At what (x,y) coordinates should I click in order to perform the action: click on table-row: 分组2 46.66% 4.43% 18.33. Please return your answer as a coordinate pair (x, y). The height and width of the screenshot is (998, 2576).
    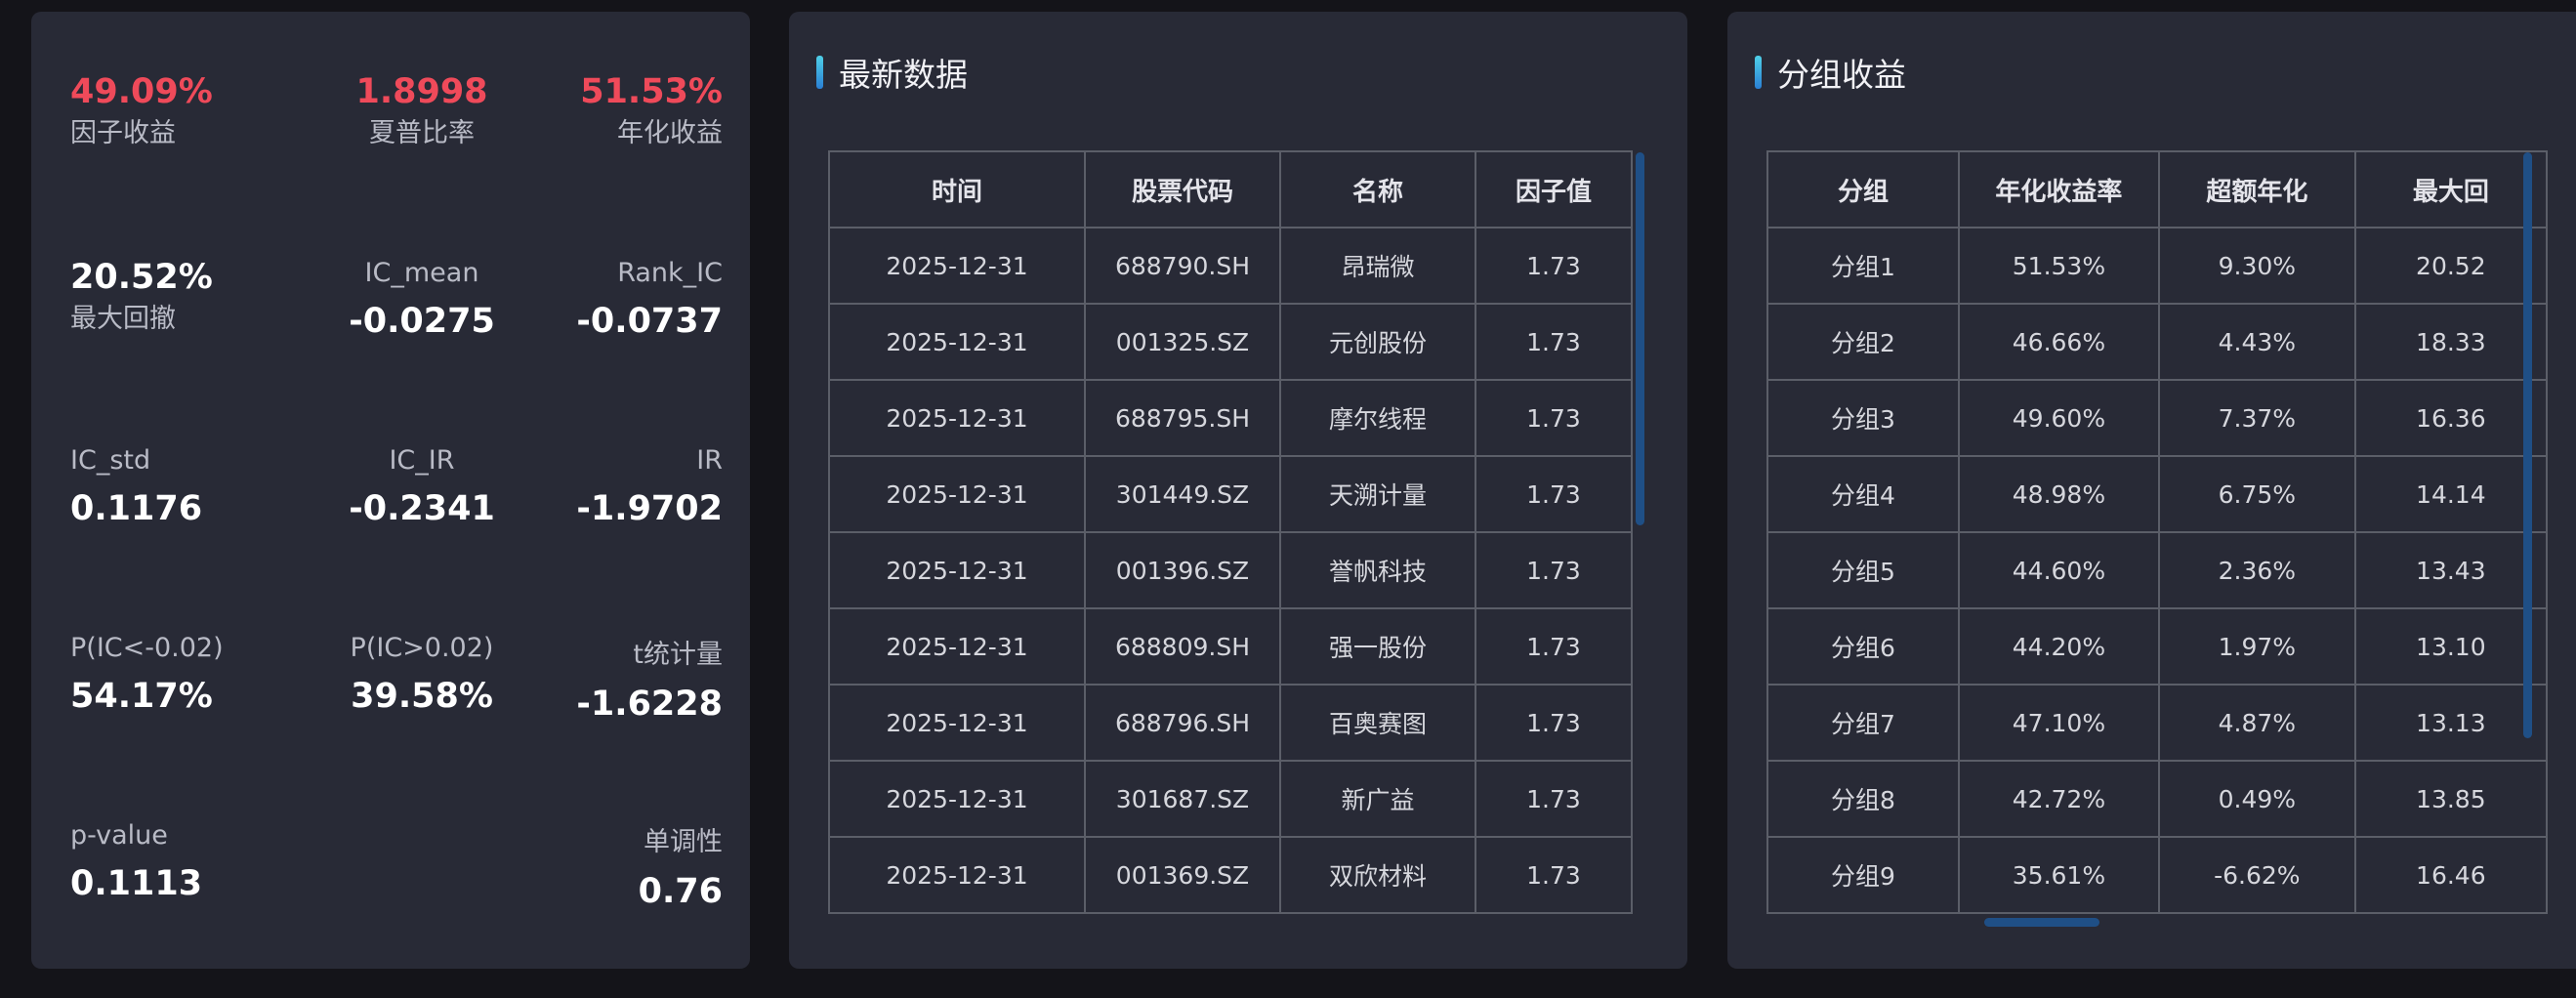
    Looking at the image, I should click on (2157, 342).